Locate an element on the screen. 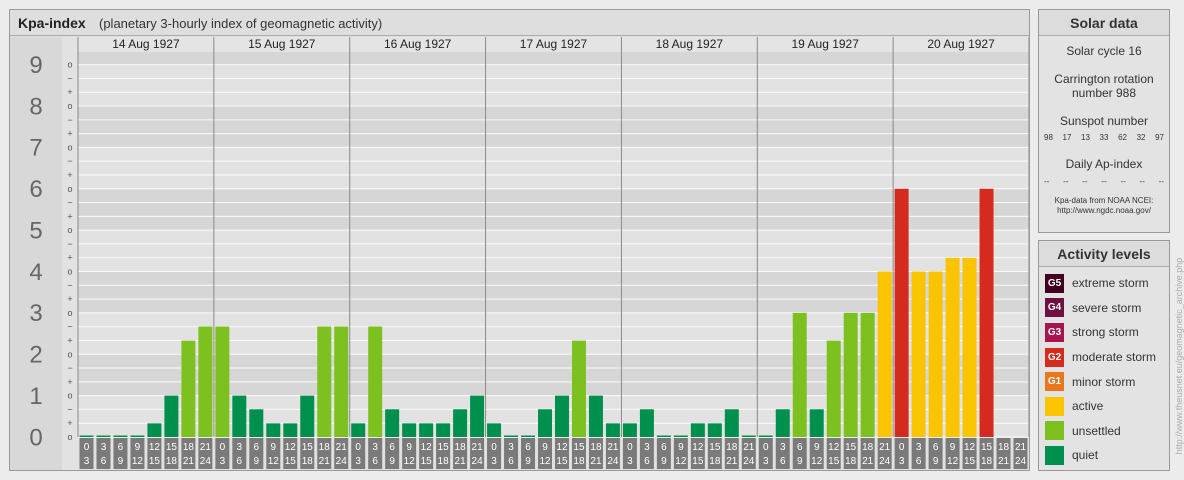 The image size is (1184, 480). y-tick-label: 5 is located at coordinates (35, 230).